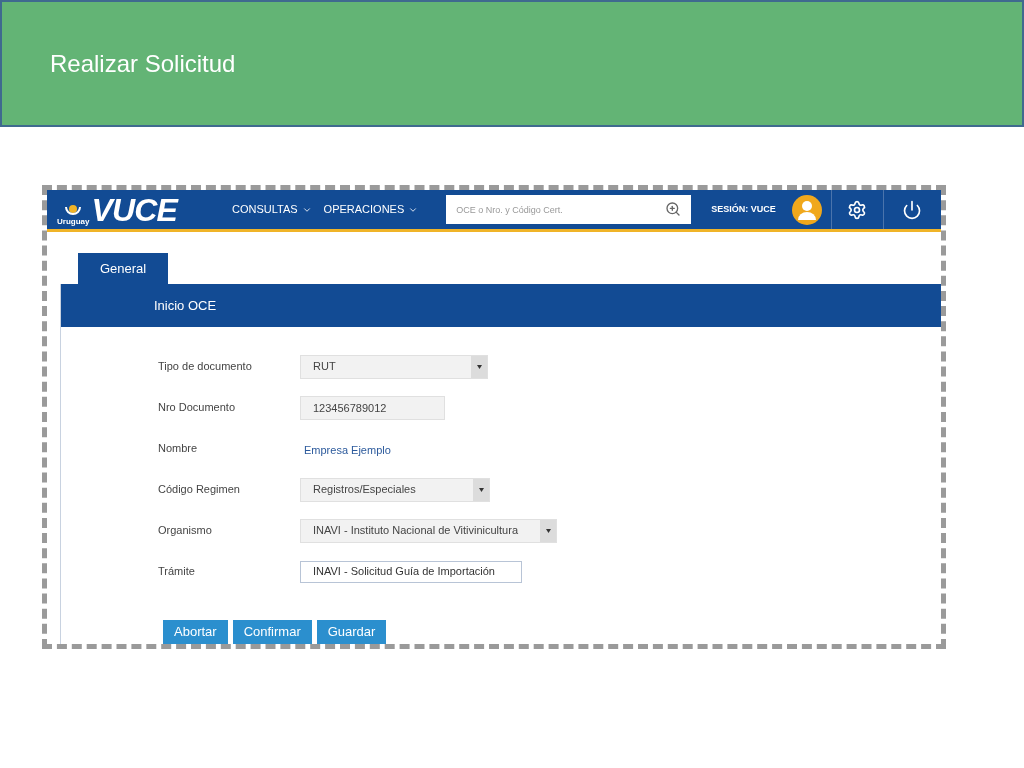 This screenshot has height=768, width=1024. I want to click on field-label: Código Regimen, so click(199, 490).